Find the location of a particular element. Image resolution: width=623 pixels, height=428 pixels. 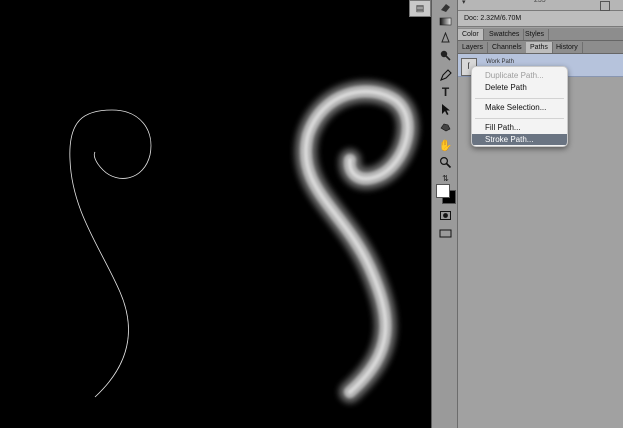

dodge-icon is located at coordinates (445, 55).